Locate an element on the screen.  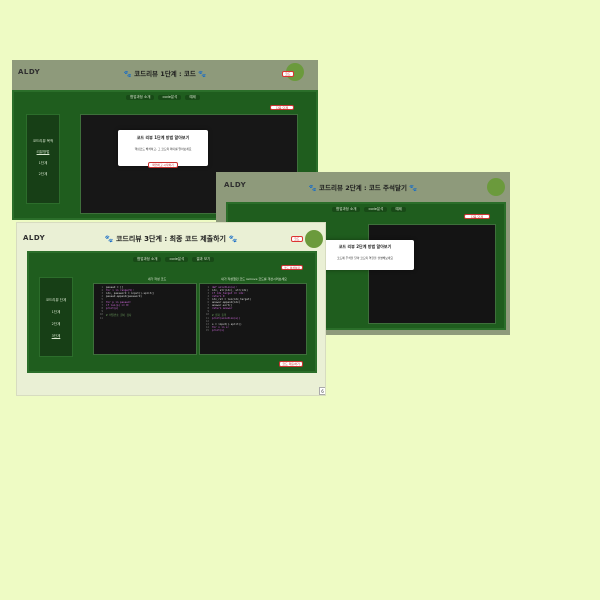
code-line: 15 print(x) is located at coordinates (253, 330).